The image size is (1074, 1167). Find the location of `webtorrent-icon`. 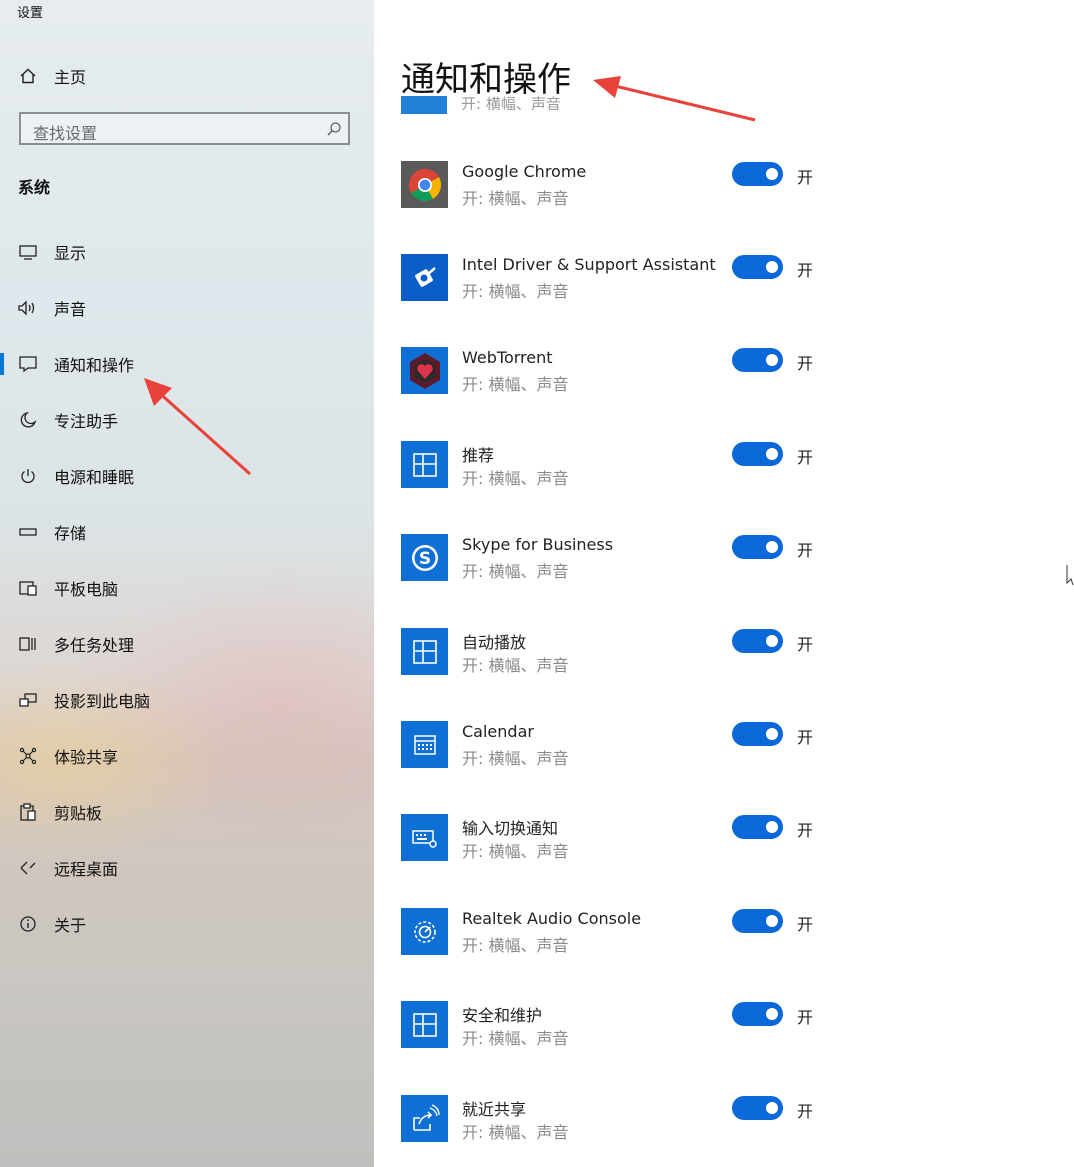

webtorrent-icon is located at coordinates (424, 370).